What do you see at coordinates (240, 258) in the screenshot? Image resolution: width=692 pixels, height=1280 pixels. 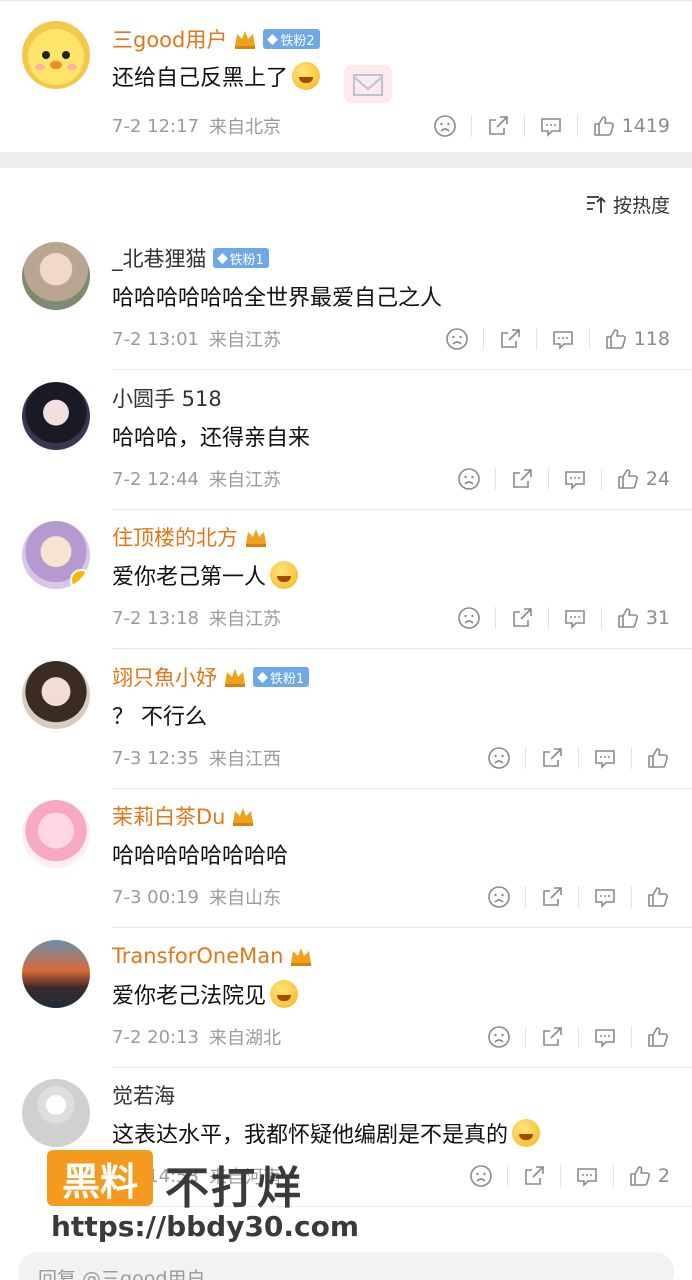 I see `fan-badge: 铁粉1` at bounding box center [240, 258].